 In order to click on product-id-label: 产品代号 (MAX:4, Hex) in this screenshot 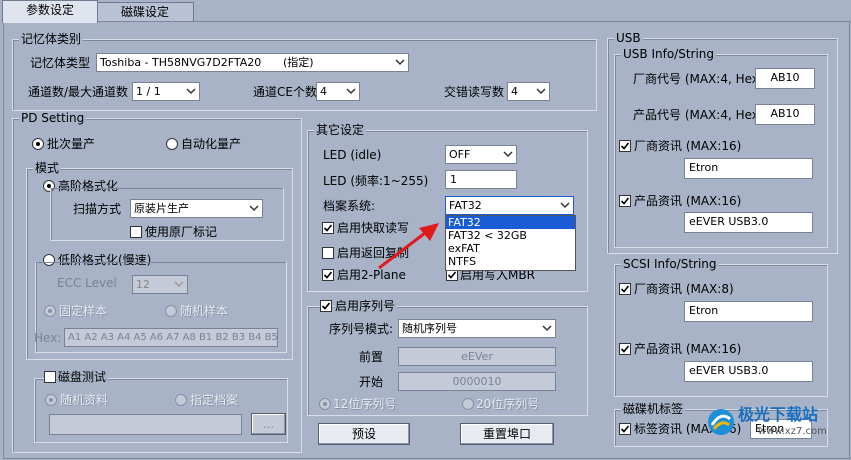, I will do `click(698, 115)`.